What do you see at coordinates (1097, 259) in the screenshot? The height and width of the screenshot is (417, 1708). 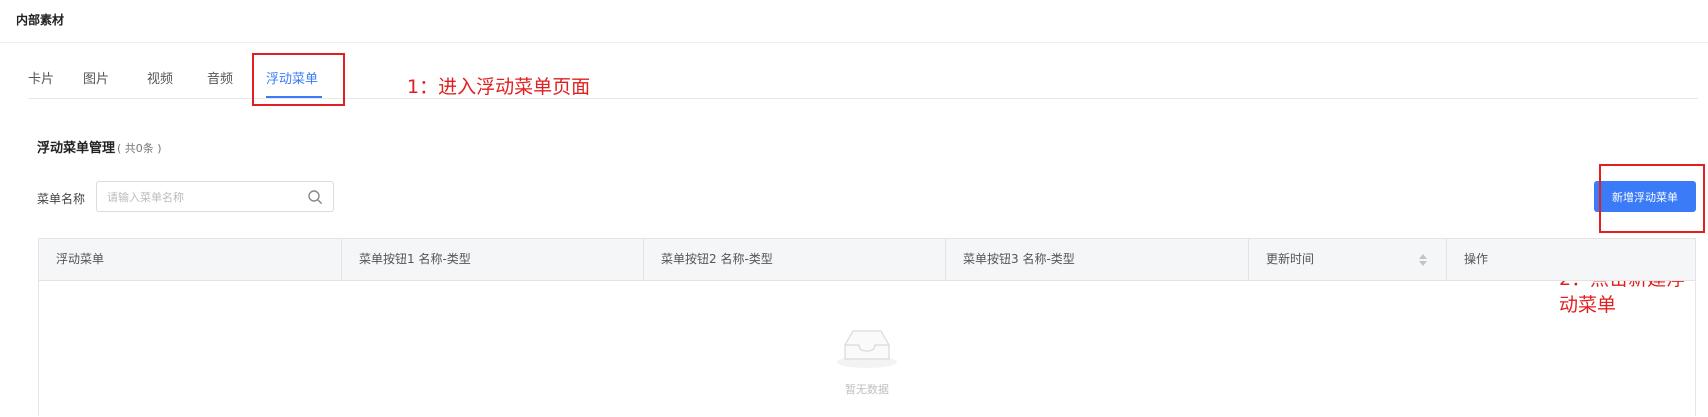 I see `column-button3: 菜单按钮3 名称-类型` at bounding box center [1097, 259].